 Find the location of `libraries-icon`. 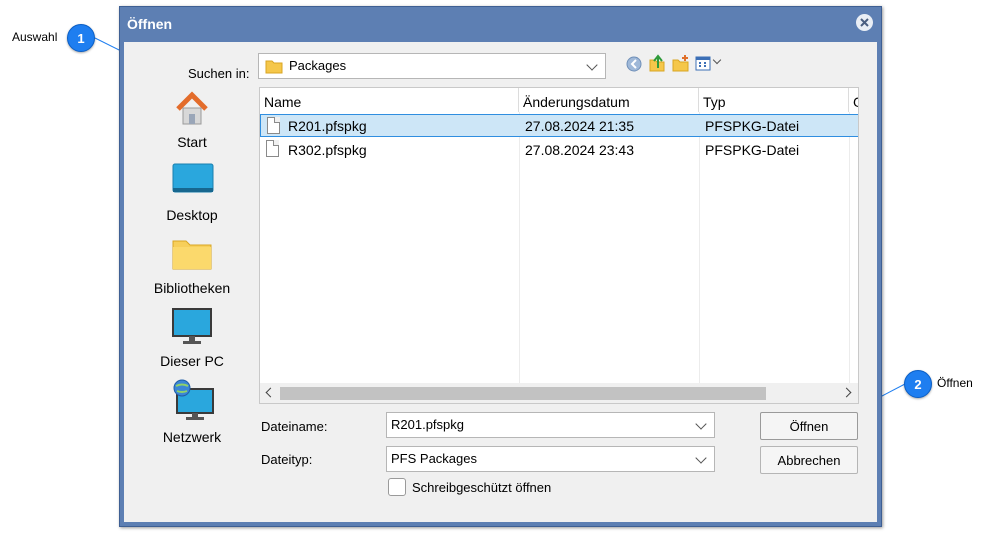

libraries-icon is located at coordinates (192, 255).